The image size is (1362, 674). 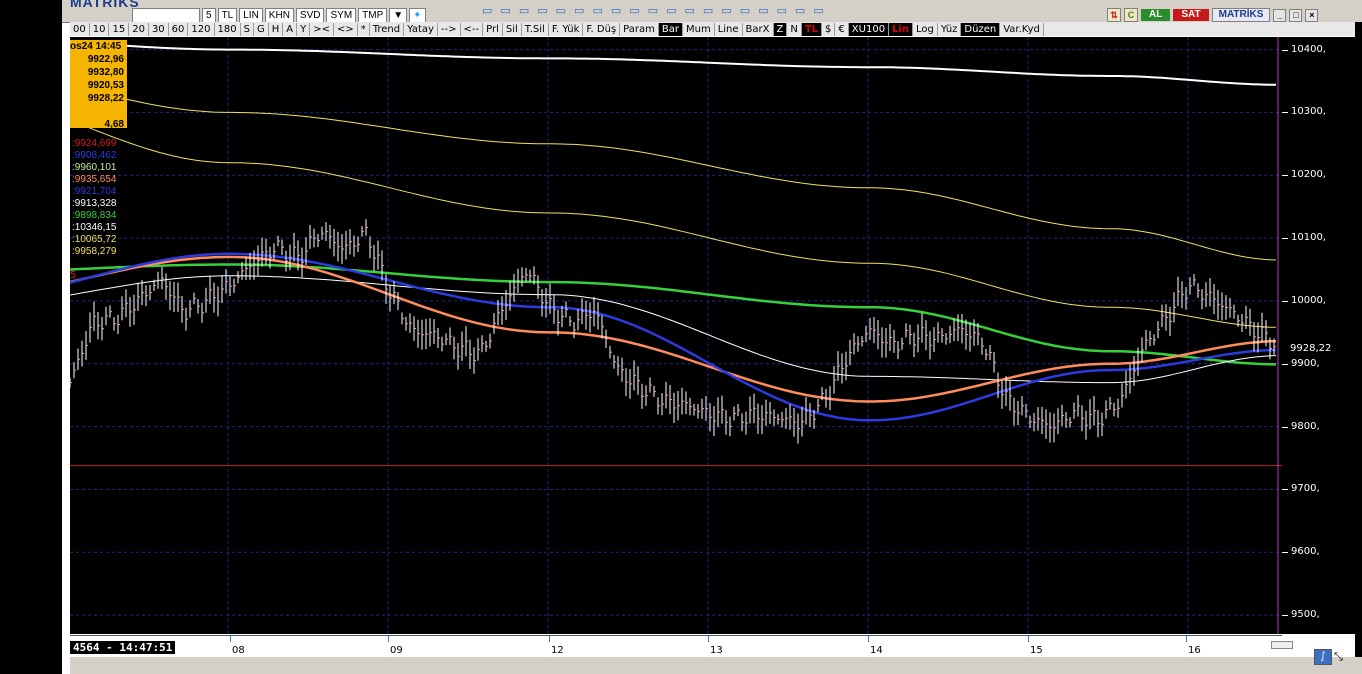 What do you see at coordinates (119, 29) in the screenshot?
I see `toolbar-btn-1: 15` at bounding box center [119, 29].